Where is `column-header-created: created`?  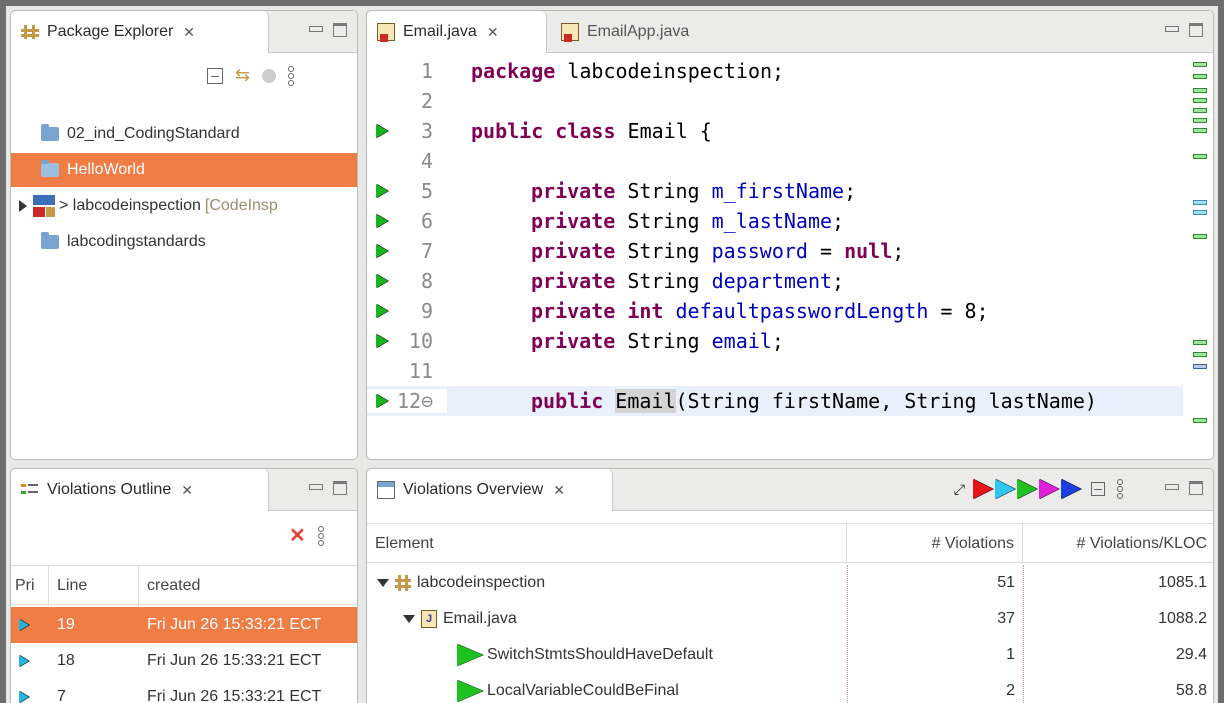 column-header-created: created is located at coordinates (248, 586).